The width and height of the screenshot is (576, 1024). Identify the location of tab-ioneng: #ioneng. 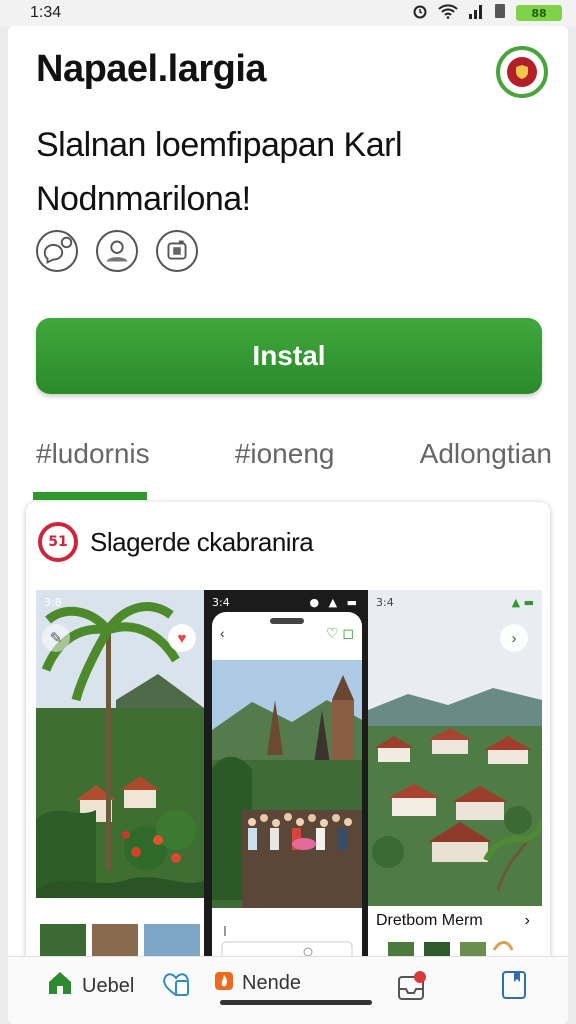
(285, 464).